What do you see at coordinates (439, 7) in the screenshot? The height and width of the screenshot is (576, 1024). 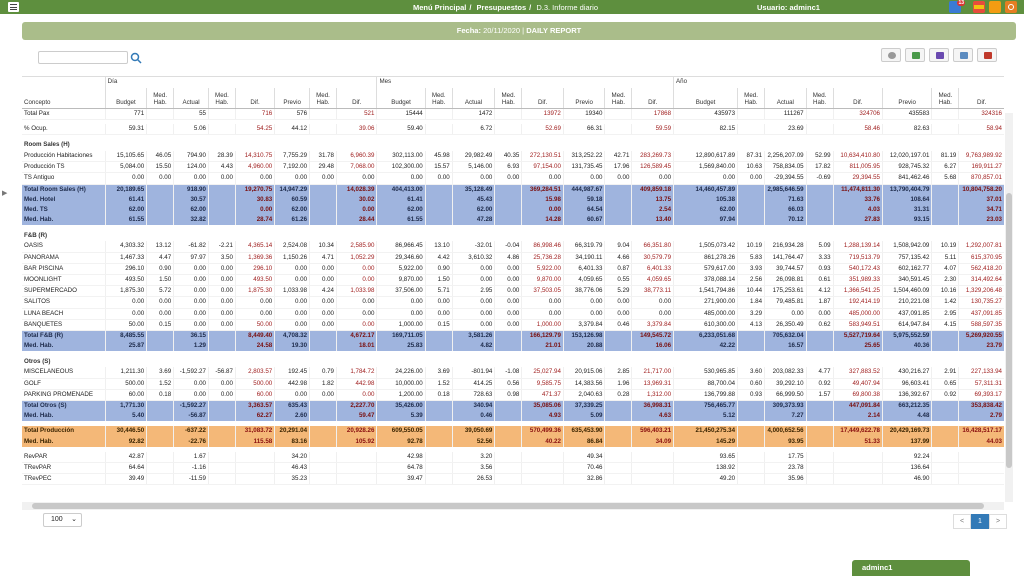 I see `breadcrumb-main-menu: Menú Principal` at bounding box center [439, 7].